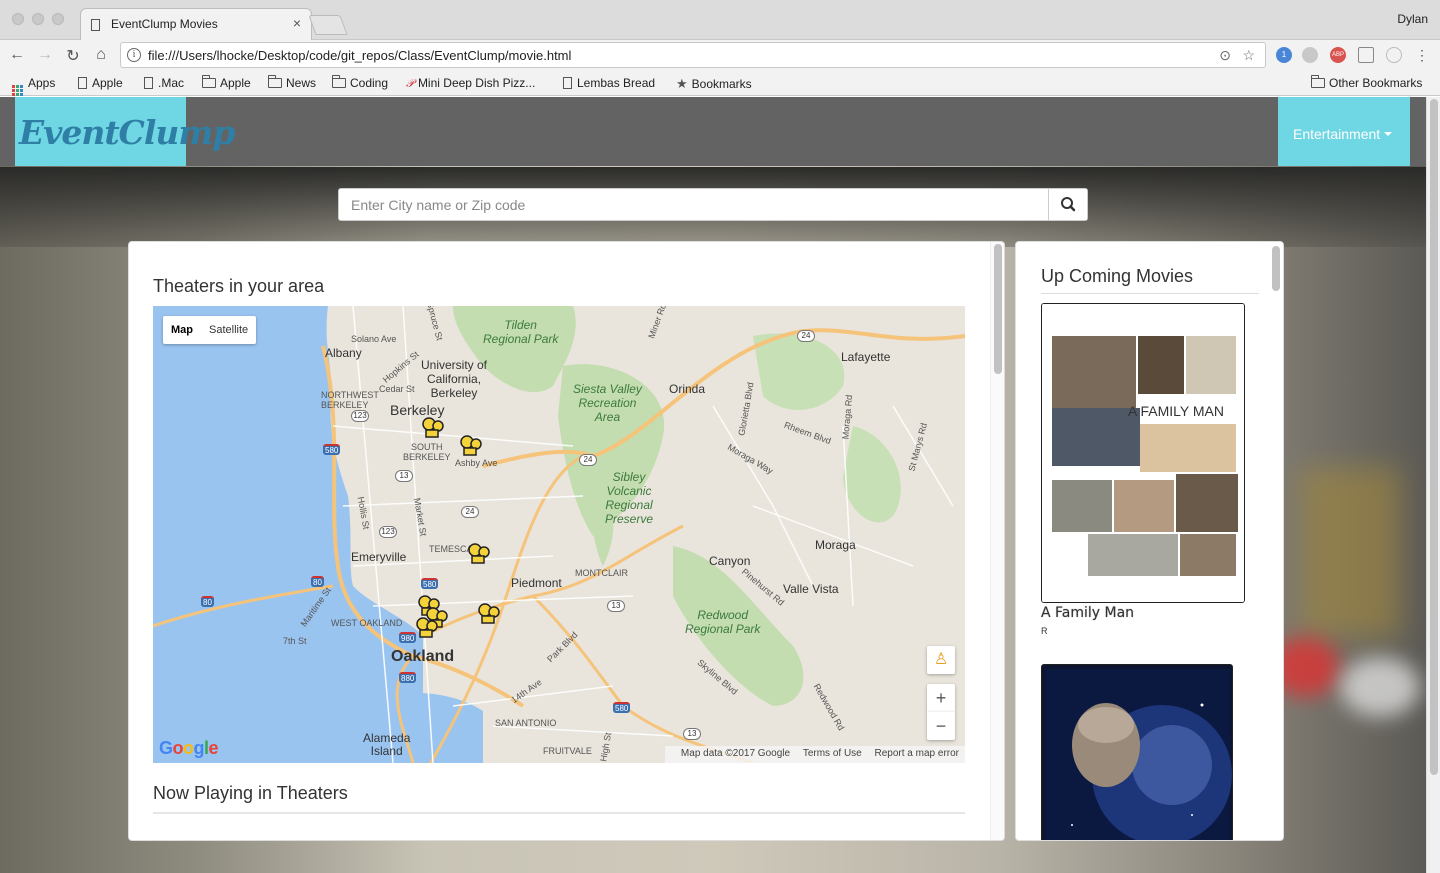 Image resolution: width=1440 pixels, height=873 pixels. Describe the element at coordinates (360, 416) in the screenshot. I see `route-marker: 123` at that location.